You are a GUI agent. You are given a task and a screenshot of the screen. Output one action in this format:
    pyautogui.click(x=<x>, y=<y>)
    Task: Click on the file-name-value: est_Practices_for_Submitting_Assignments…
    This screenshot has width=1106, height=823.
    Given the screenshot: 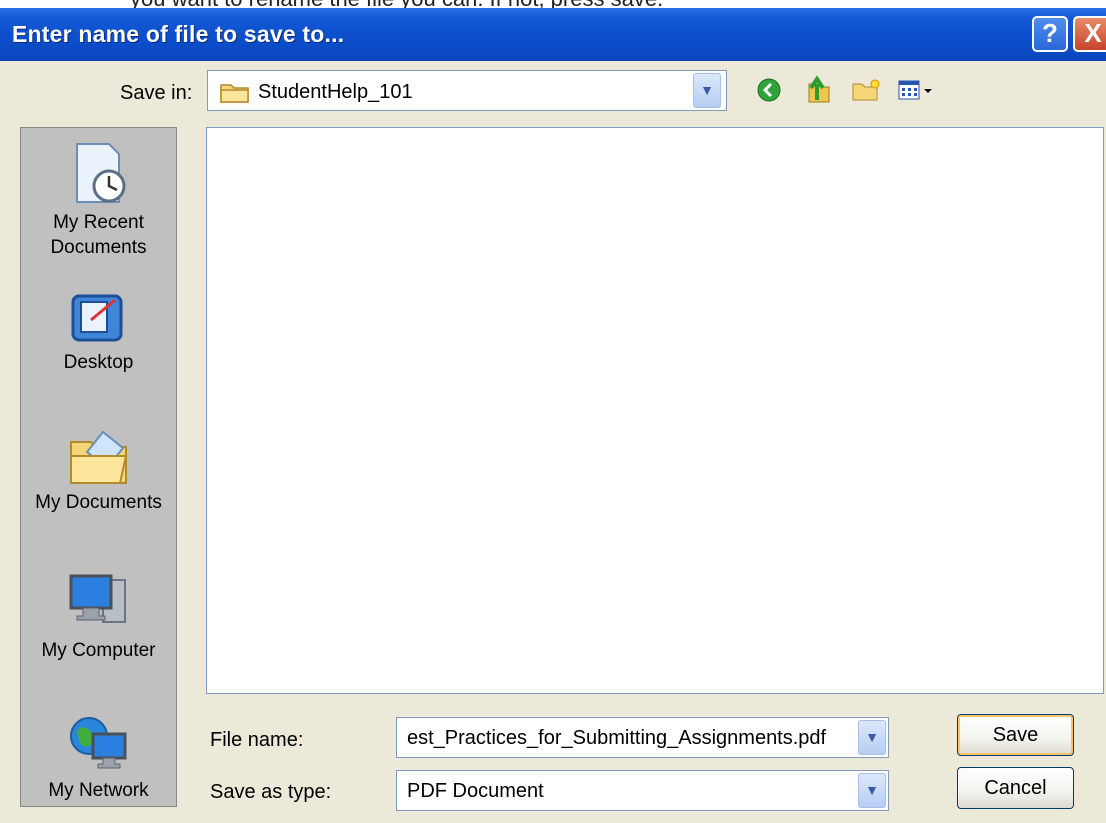 What is the action you would take?
    pyautogui.click(x=617, y=738)
    